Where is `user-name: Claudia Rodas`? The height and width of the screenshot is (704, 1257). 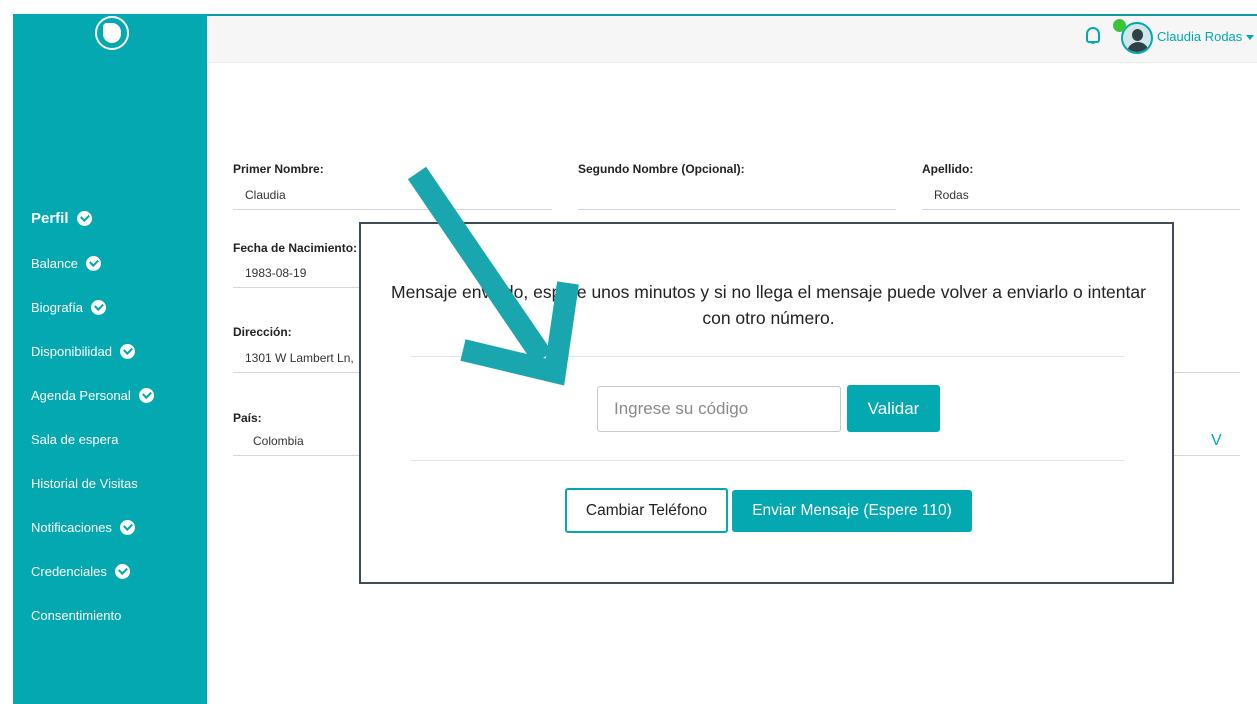
user-name: Claudia Rodas is located at coordinates (1200, 36).